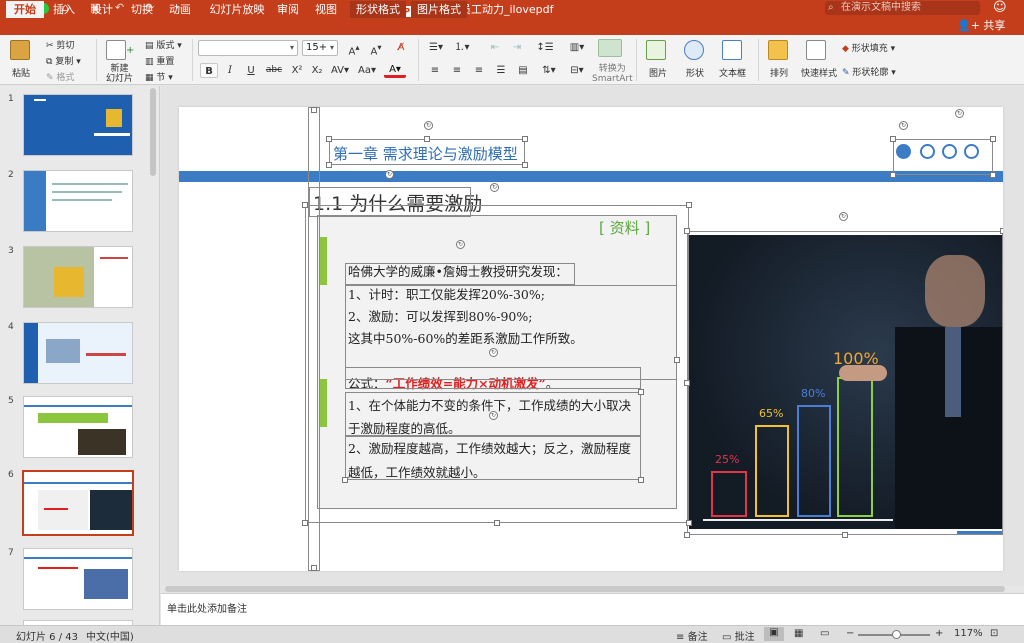  Describe the element at coordinates (902, 8) in the screenshot. I see `search-input: ⌕ 在演示文稿中搜索` at that location.